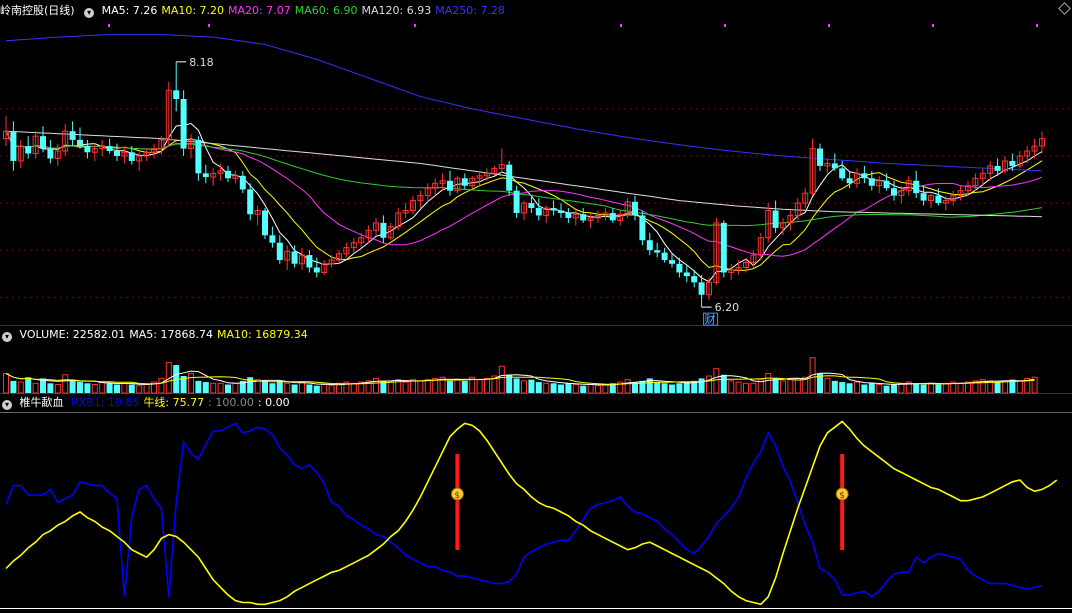 This screenshot has width=1072, height=613. What do you see at coordinates (279, 334) in the screenshot?
I see `legend-value: 16879.34` at bounding box center [279, 334].